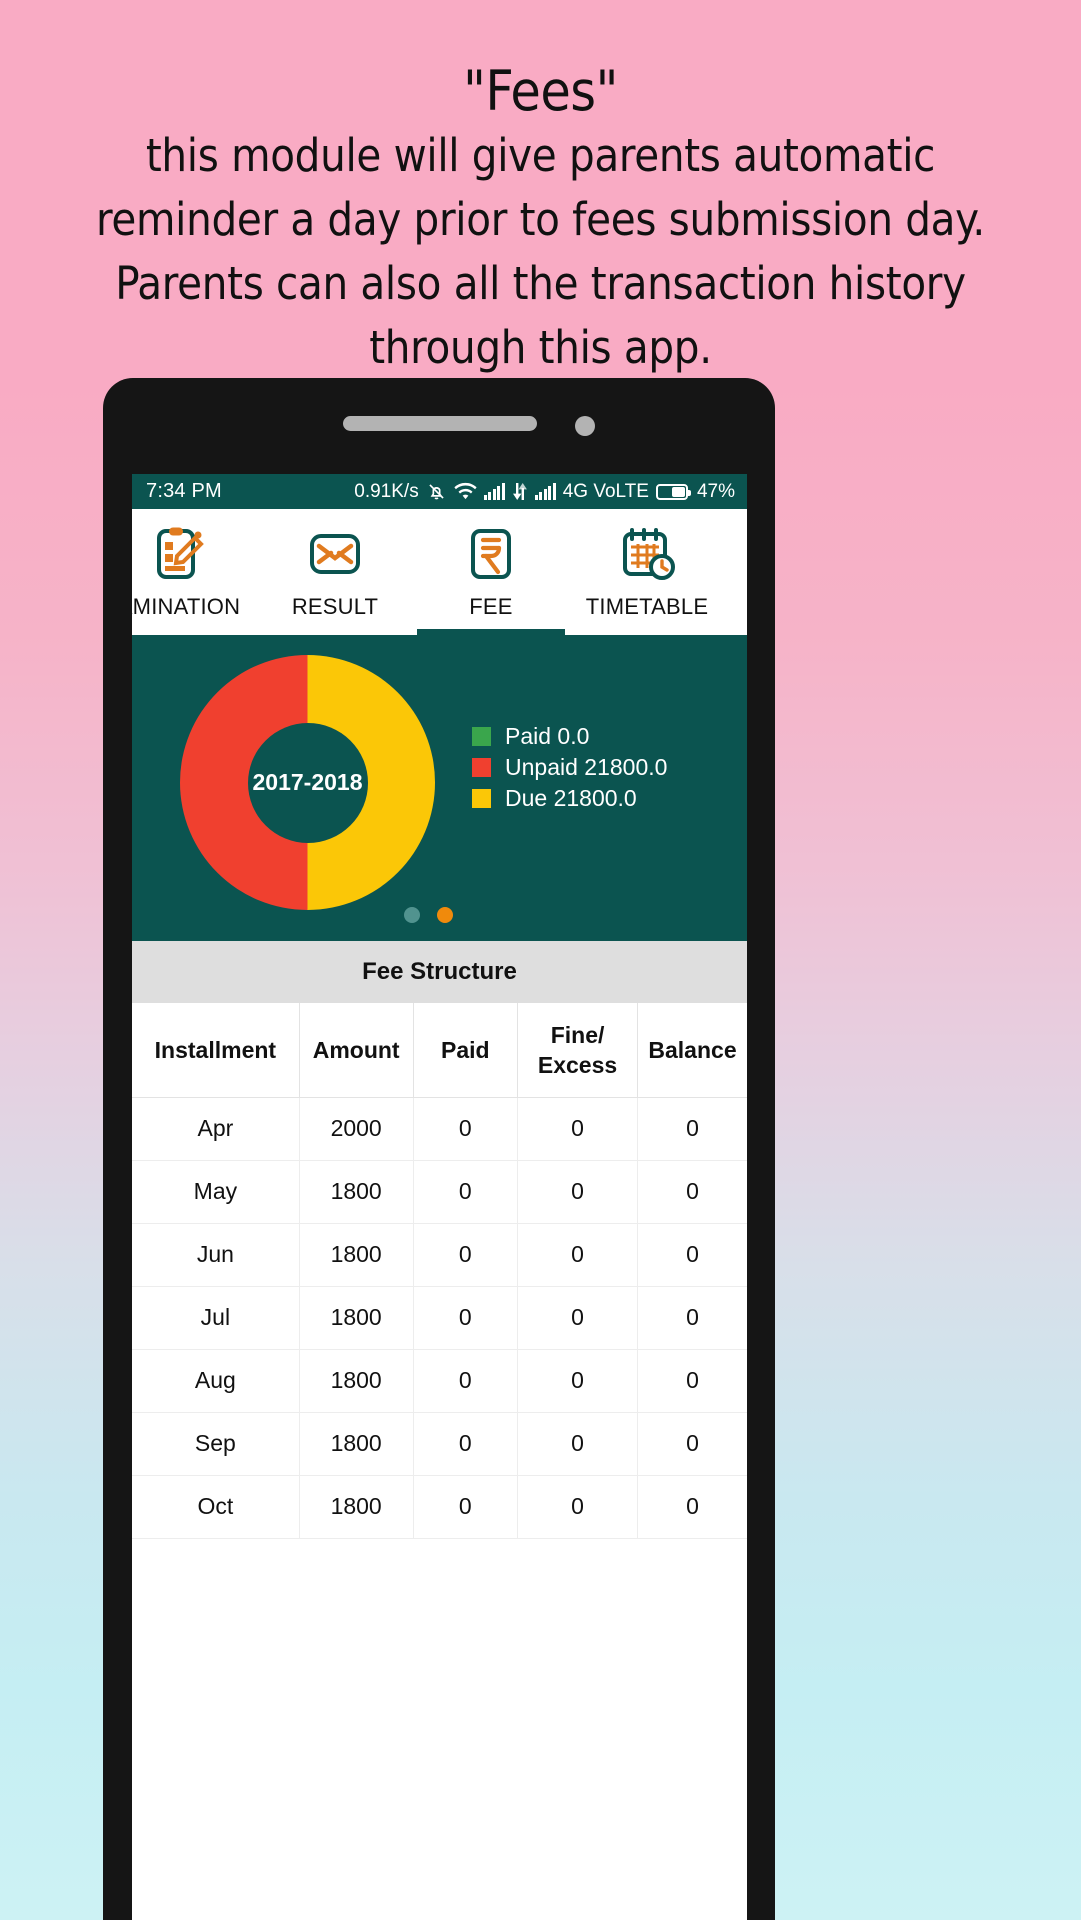  Describe the element at coordinates (605, 491) in the screenshot. I see `network-type-text: 4G VoLTE` at that location.